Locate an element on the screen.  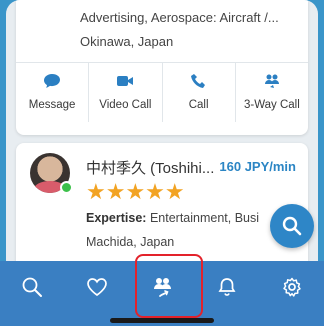
tab-notifications is located at coordinates (226, 293).